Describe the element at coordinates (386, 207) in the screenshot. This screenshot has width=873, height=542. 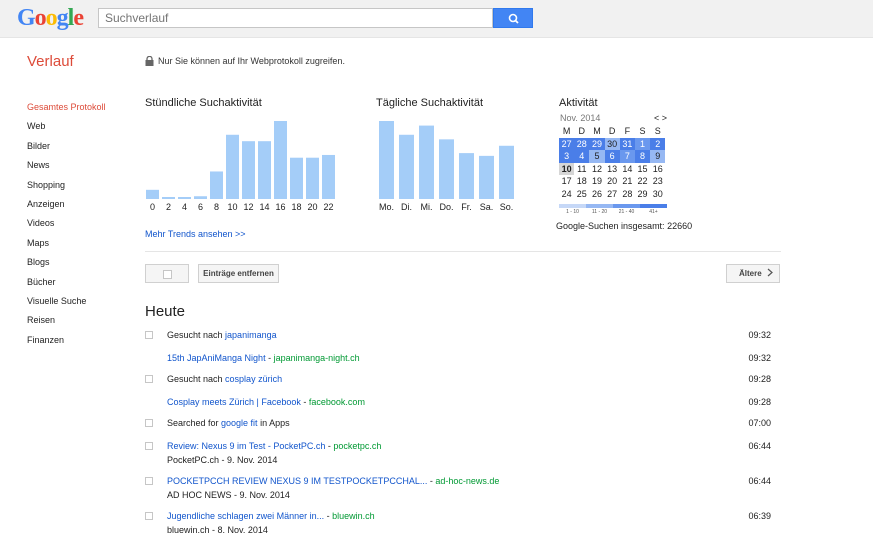
I see `tick-label: Mo.` at that location.